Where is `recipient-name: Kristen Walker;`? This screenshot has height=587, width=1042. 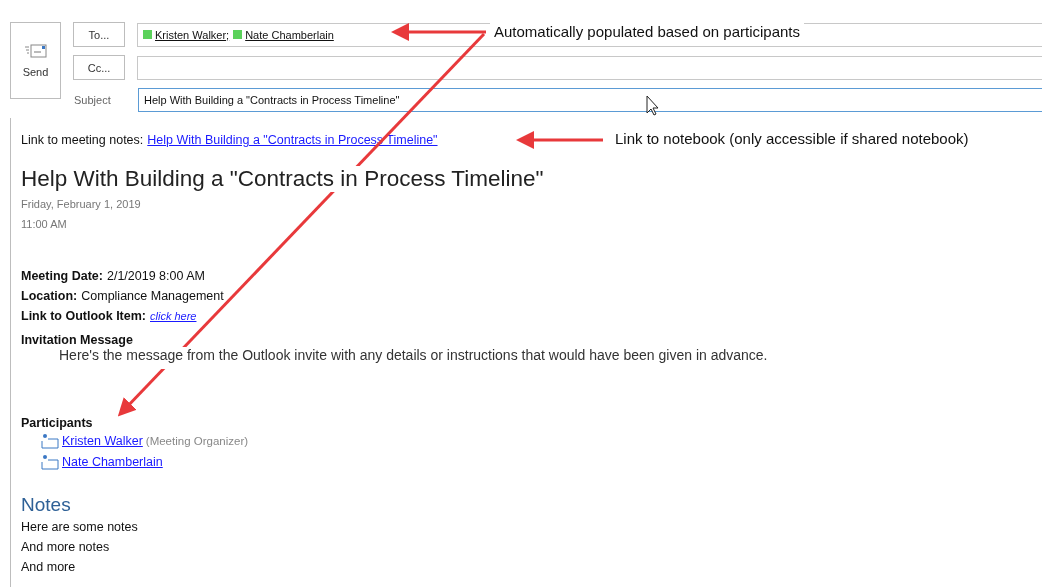 recipient-name: Kristen Walker; is located at coordinates (192, 34).